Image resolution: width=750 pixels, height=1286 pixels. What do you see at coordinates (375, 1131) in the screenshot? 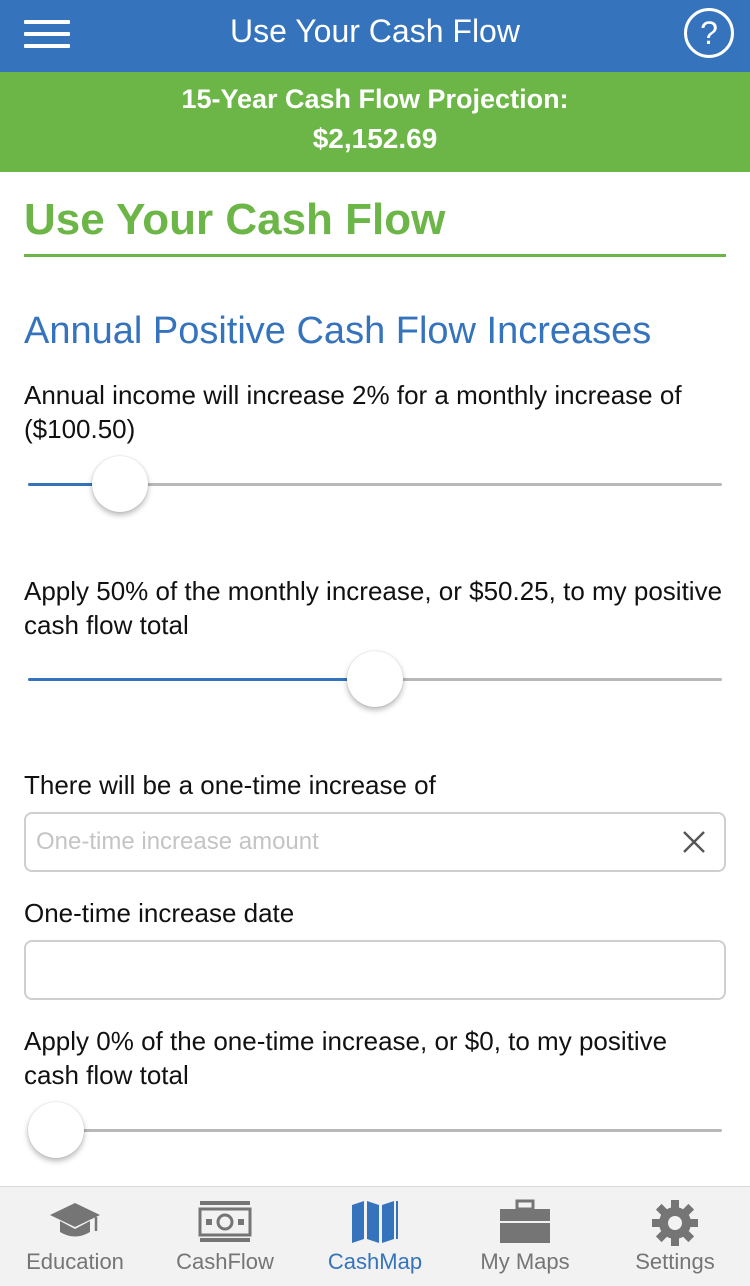
I see `apply-one-time-slider` at bounding box center [375, 1131].